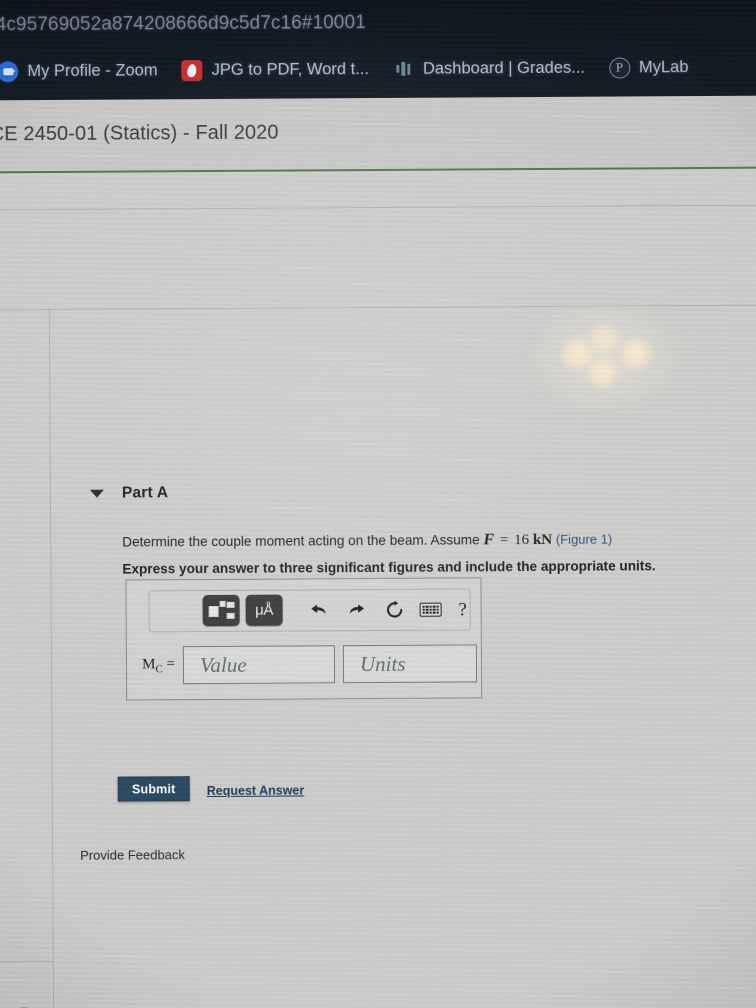  Describe the element at coordinates (223, 664) in the screenshot. I see `value-placeholder: Value` at that location.